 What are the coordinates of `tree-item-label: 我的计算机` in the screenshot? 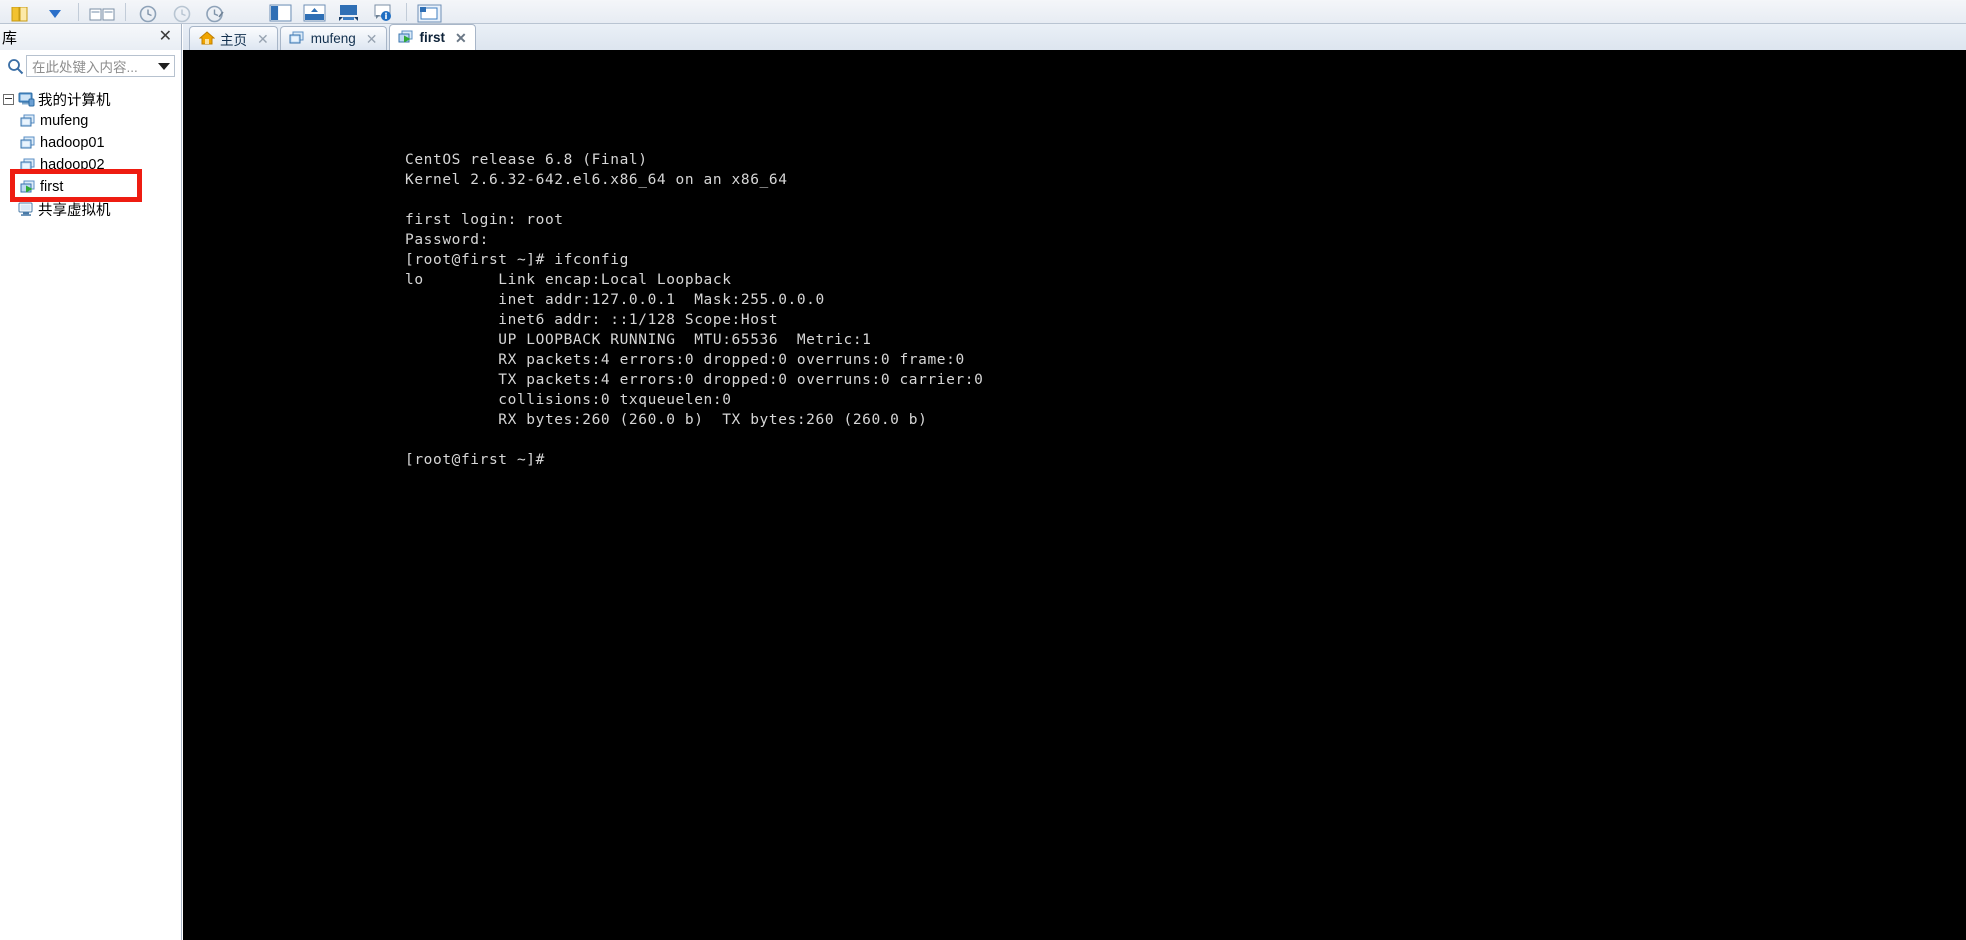 It's located at (74, 100).